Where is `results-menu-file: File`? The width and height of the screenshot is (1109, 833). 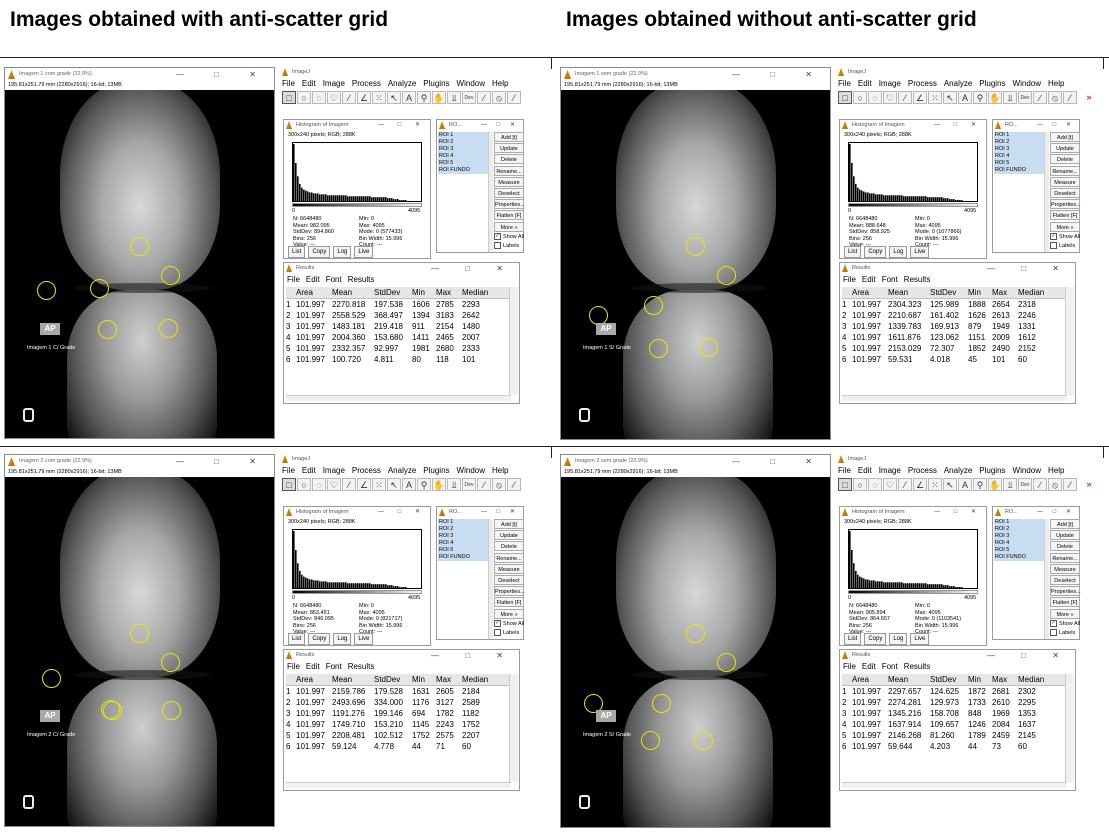 results-menu-file: File is located at coordinates (293, 279).